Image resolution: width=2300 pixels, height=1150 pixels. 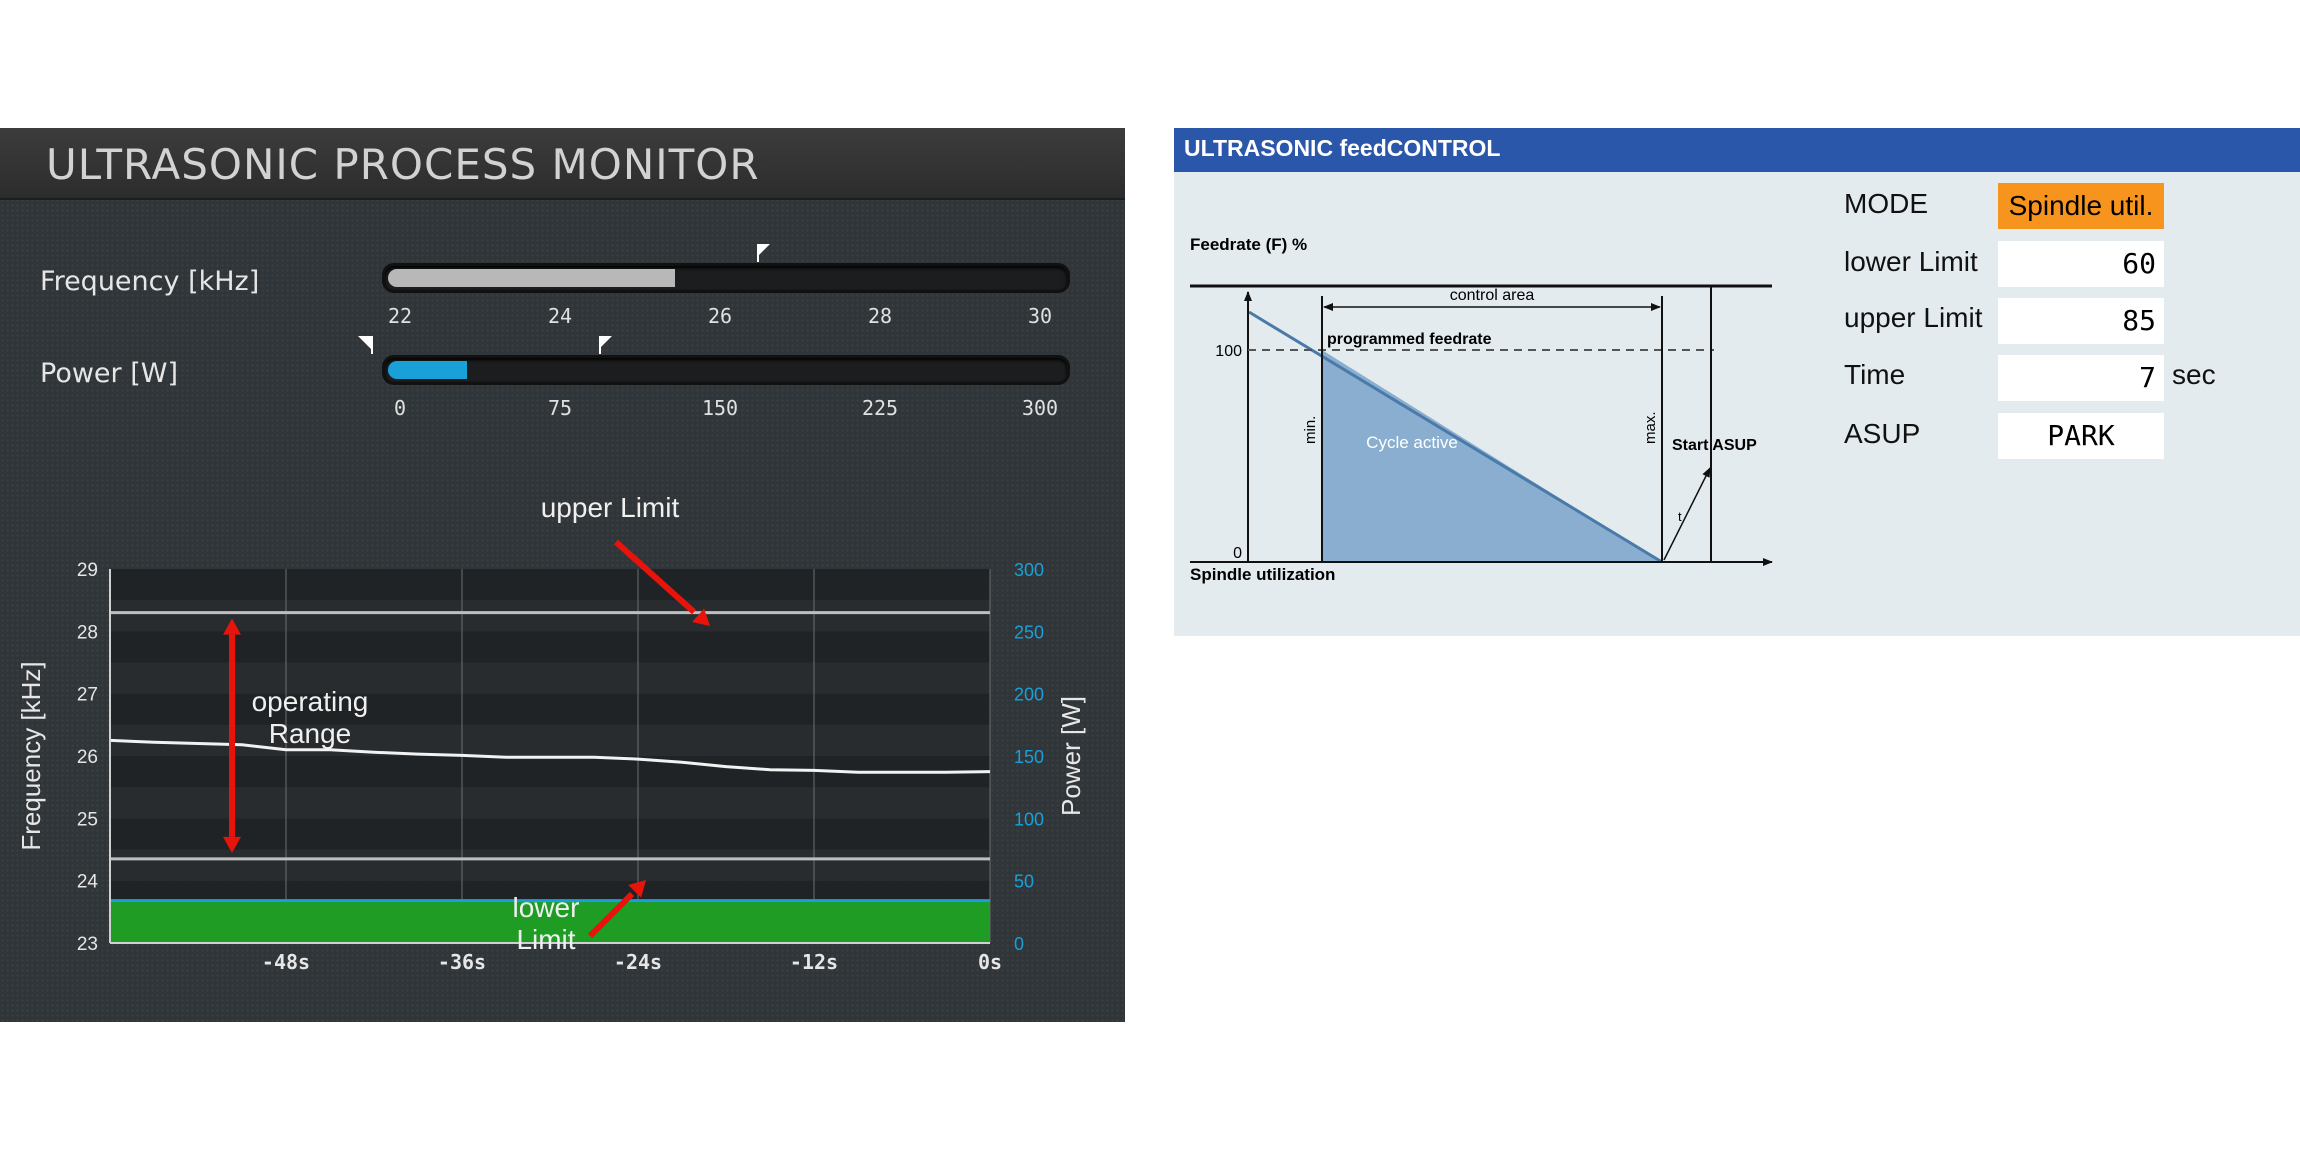 I want to click on time-unit-label: sec, so click(x=2194, y=374).